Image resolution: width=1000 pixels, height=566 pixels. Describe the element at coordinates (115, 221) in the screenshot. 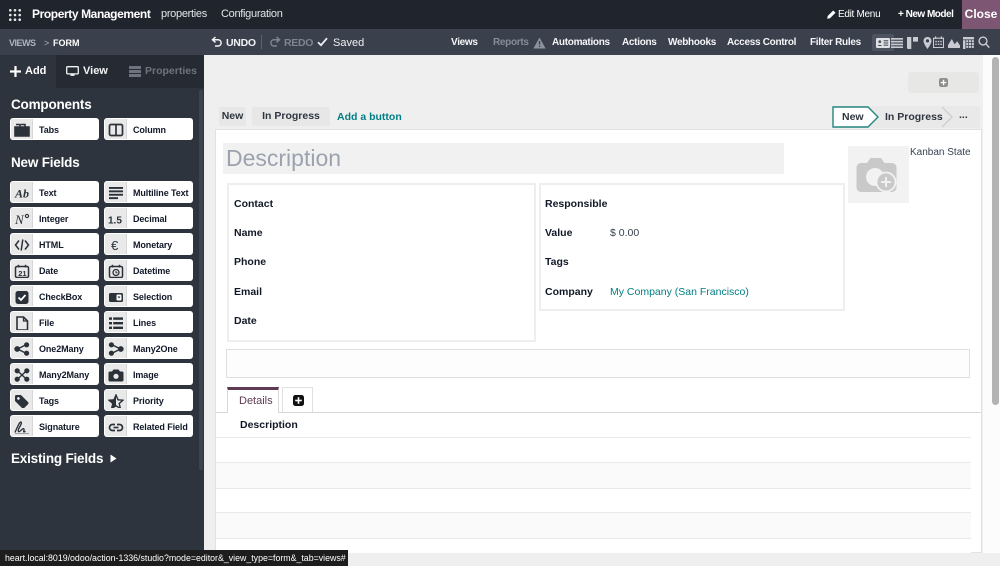

I see `svg-text: 1.5` at that location.